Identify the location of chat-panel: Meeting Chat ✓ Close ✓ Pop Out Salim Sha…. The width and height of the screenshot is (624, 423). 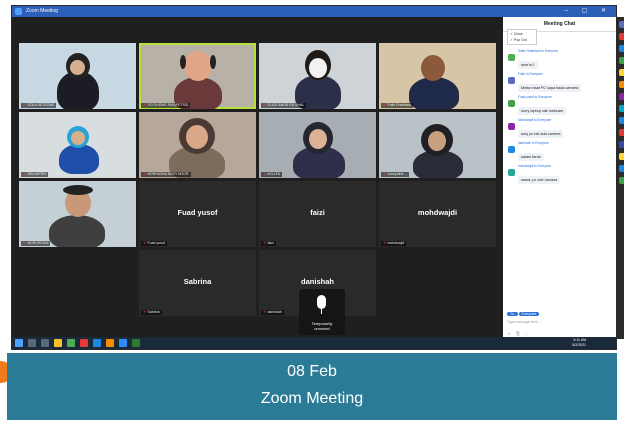
(559, 178).